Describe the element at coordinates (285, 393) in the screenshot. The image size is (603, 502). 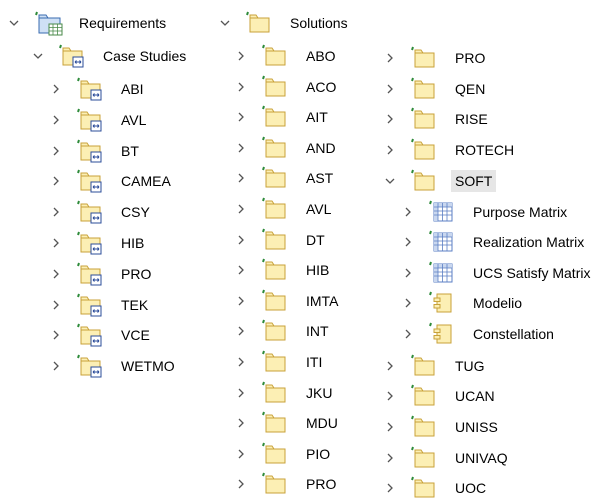
I see `tree-item-jku: JKU` at that location.